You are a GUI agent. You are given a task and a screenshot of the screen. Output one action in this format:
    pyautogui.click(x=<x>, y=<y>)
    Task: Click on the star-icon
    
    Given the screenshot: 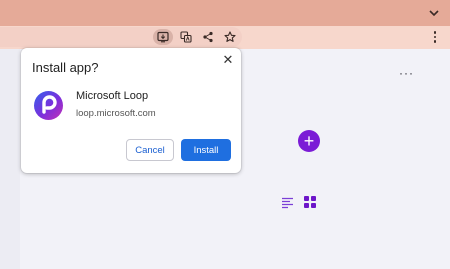 What is the action you would take?
    pyautogui.click(x=230, y=37)
    